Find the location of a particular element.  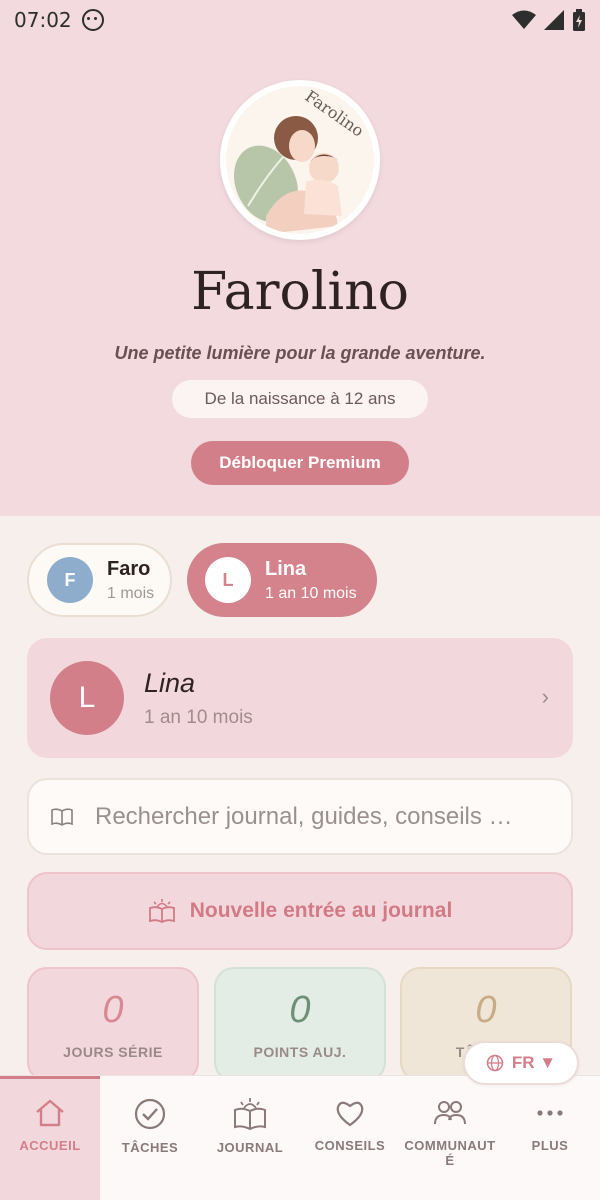

profile-name: Lina is located at coordinates (170, 682).